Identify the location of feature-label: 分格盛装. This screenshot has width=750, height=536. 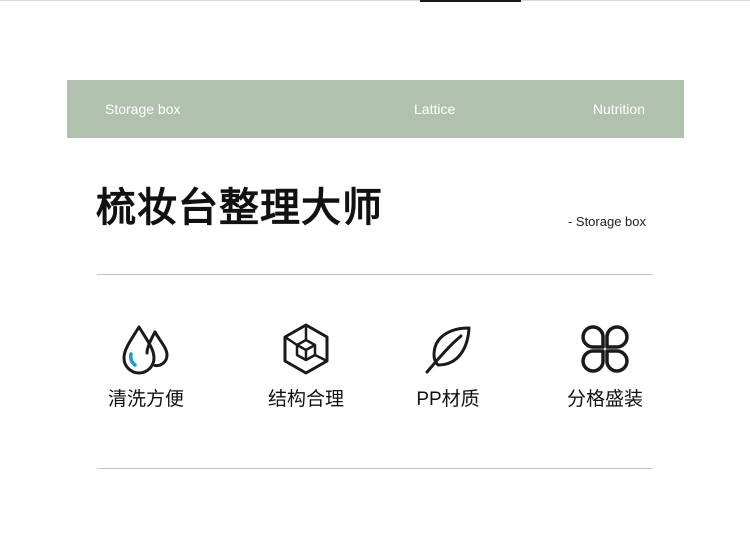
(604, 399).